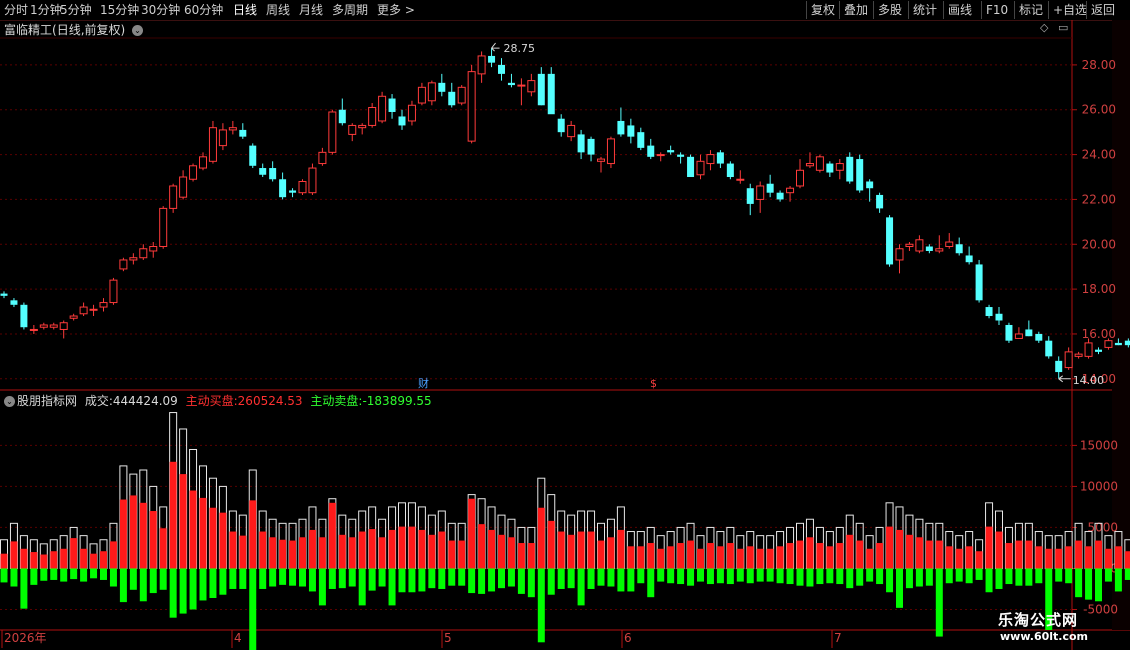 The image size is (1130, 650). I want to click on collapse-icon: ▭, so click(1063, 27).